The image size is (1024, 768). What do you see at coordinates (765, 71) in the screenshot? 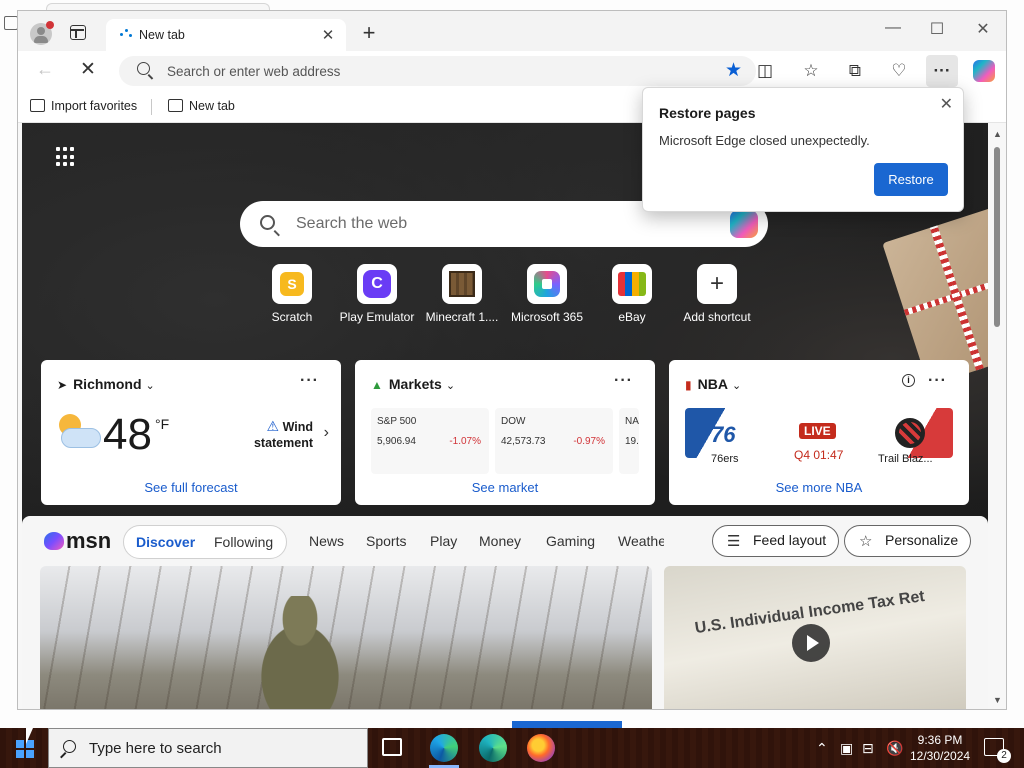
I see `split-screen-icon: ◫` at bounding box center [765, 71].